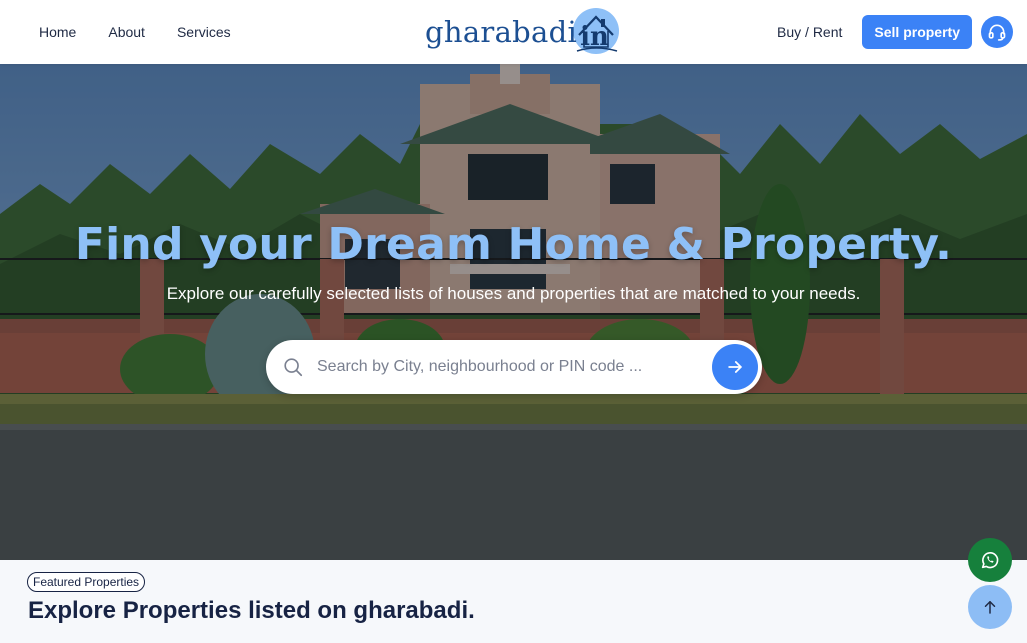 The image size is (1027, 643). I want to click on whatsapp-icon, so click(990, 560).